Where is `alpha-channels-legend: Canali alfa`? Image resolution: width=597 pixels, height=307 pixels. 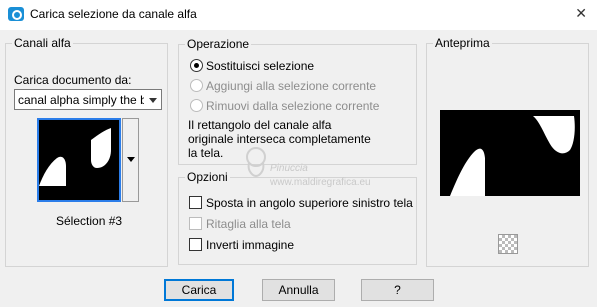 alpha-channels-legend: Canali alfa is located at coordinates (42, 43).